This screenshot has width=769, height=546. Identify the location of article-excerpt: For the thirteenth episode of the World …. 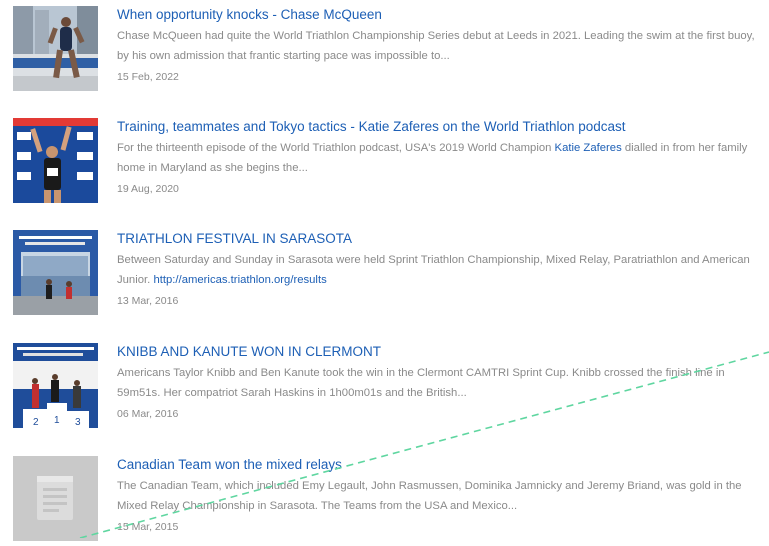
(443, 158).